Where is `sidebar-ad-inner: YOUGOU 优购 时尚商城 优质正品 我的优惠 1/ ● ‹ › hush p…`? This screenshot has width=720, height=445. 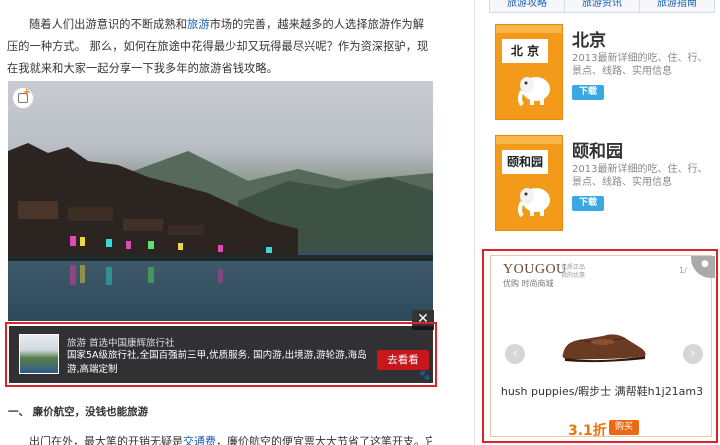 sidebar-ad-inner: YOUGOU 优购 时尚商城 优质正品 我的优惠 1/ ● ‹ › hush p… is located at coordinates (602, 347).